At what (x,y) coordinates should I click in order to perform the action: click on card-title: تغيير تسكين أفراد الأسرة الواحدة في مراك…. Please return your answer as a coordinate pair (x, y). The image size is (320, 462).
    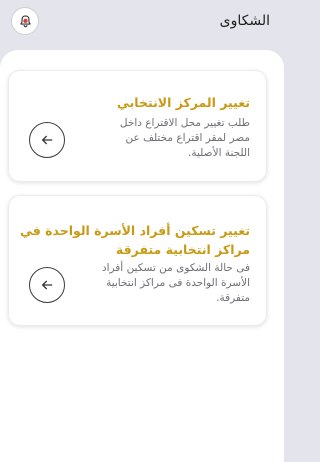
    Looking at the image, I should click on (134, 240).